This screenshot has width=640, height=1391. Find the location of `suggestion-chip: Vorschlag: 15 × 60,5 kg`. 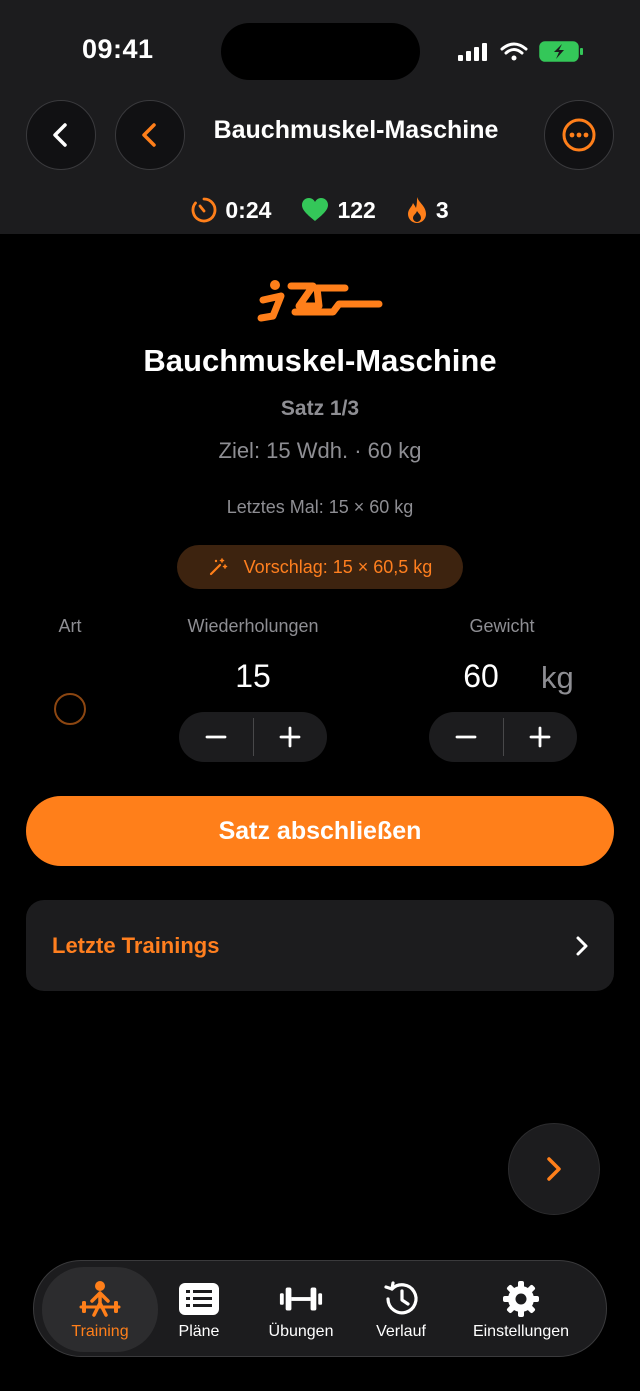

suggestion-chip: Vorschlag: 15 × 60,5 kg is located at coordinates (320, 567).